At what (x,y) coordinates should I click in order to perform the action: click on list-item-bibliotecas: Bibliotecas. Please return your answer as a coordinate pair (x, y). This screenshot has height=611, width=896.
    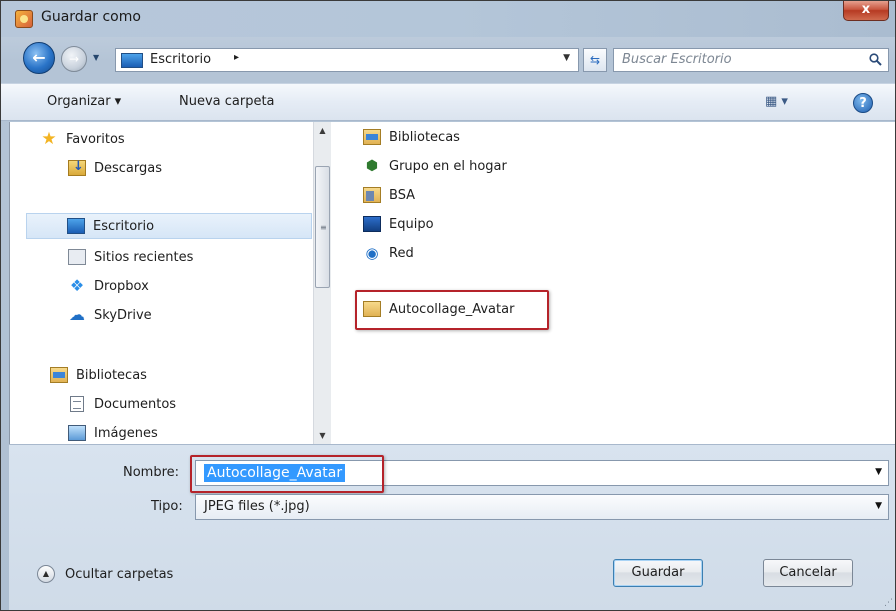
    Looking at the image, I should click on (411, 137).